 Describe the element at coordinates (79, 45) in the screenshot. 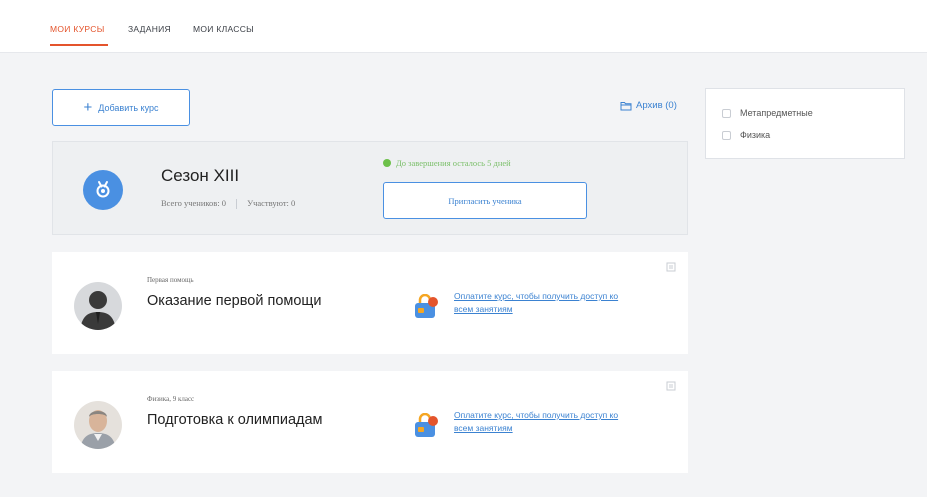

I see `active-tab-indicator` at that location.